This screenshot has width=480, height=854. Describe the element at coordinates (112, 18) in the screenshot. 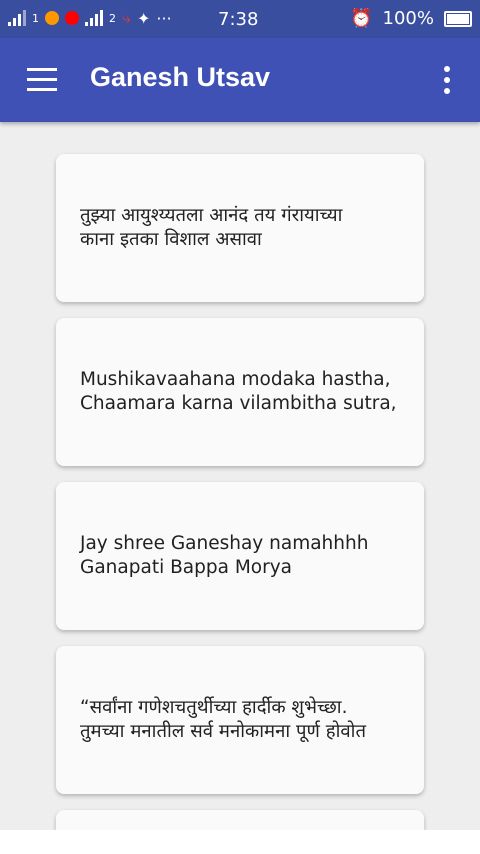

I see `sim2-label: 2` at that location.